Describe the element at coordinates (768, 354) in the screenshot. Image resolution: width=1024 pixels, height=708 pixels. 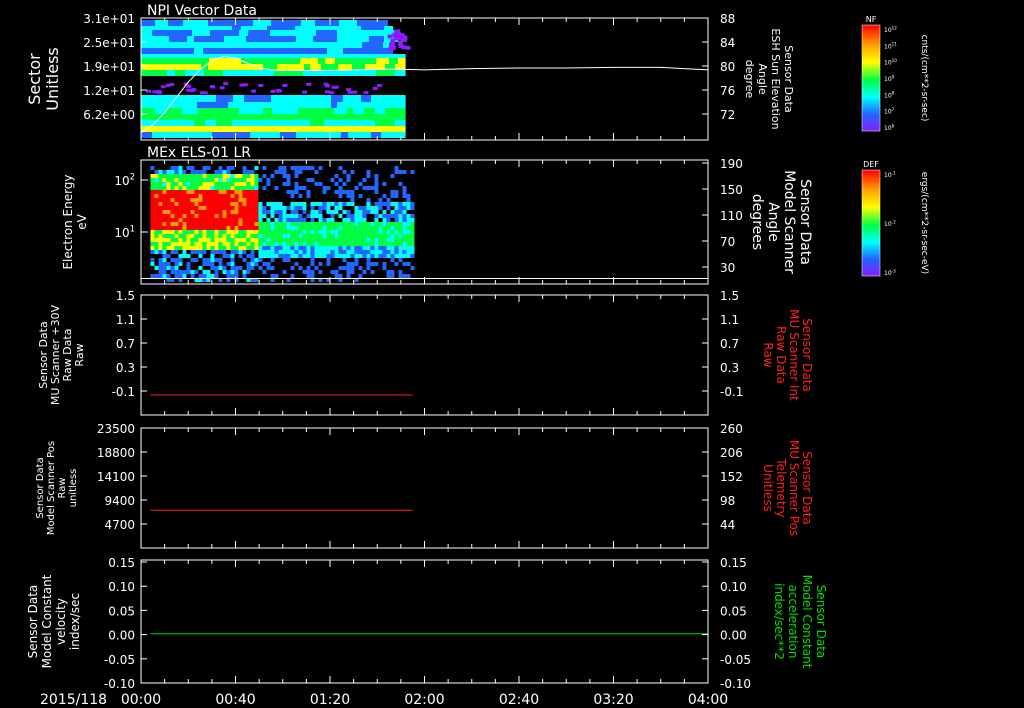
I see `y2-axis-label: Raw` at that location.